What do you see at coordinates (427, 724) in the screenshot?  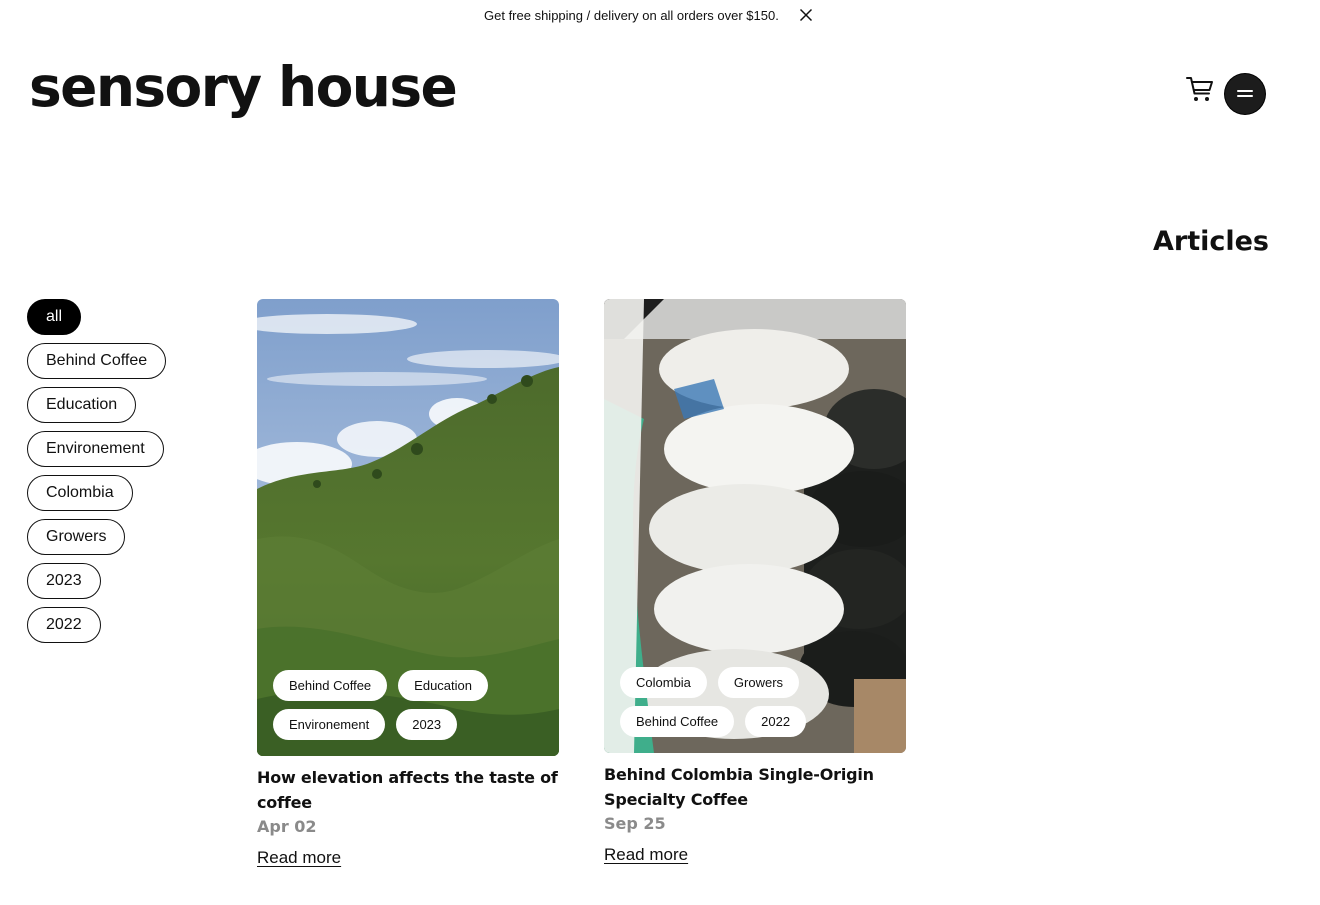 I see `tag-2023: 2023` at bounding box center [427, 724].